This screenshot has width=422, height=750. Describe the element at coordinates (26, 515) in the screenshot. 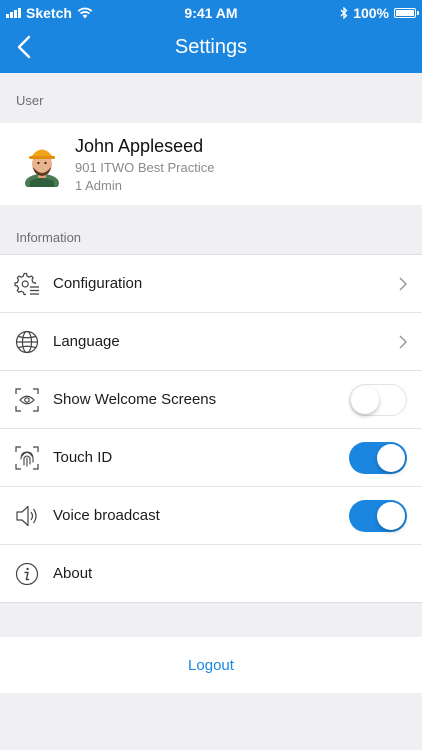

I see `speaker-icon` at that location.